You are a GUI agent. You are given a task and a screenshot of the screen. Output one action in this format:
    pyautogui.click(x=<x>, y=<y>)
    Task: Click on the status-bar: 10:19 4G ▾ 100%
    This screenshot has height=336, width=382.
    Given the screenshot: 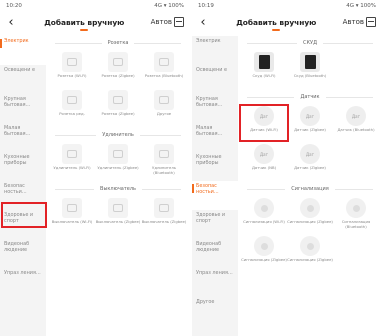 What is the action you would take?
    pyautogui.click(x=287, y=6)
    